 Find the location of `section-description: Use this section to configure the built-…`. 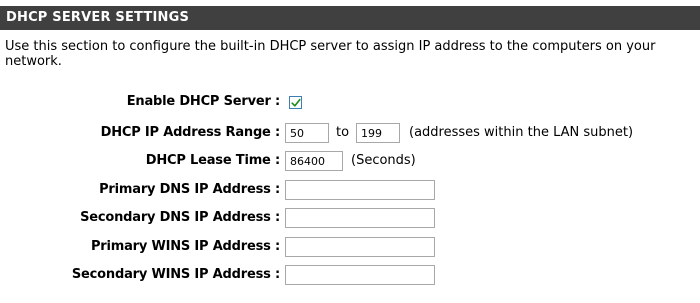

section-description: Use this section to configure the built-… is located at coordinates (330, 54).